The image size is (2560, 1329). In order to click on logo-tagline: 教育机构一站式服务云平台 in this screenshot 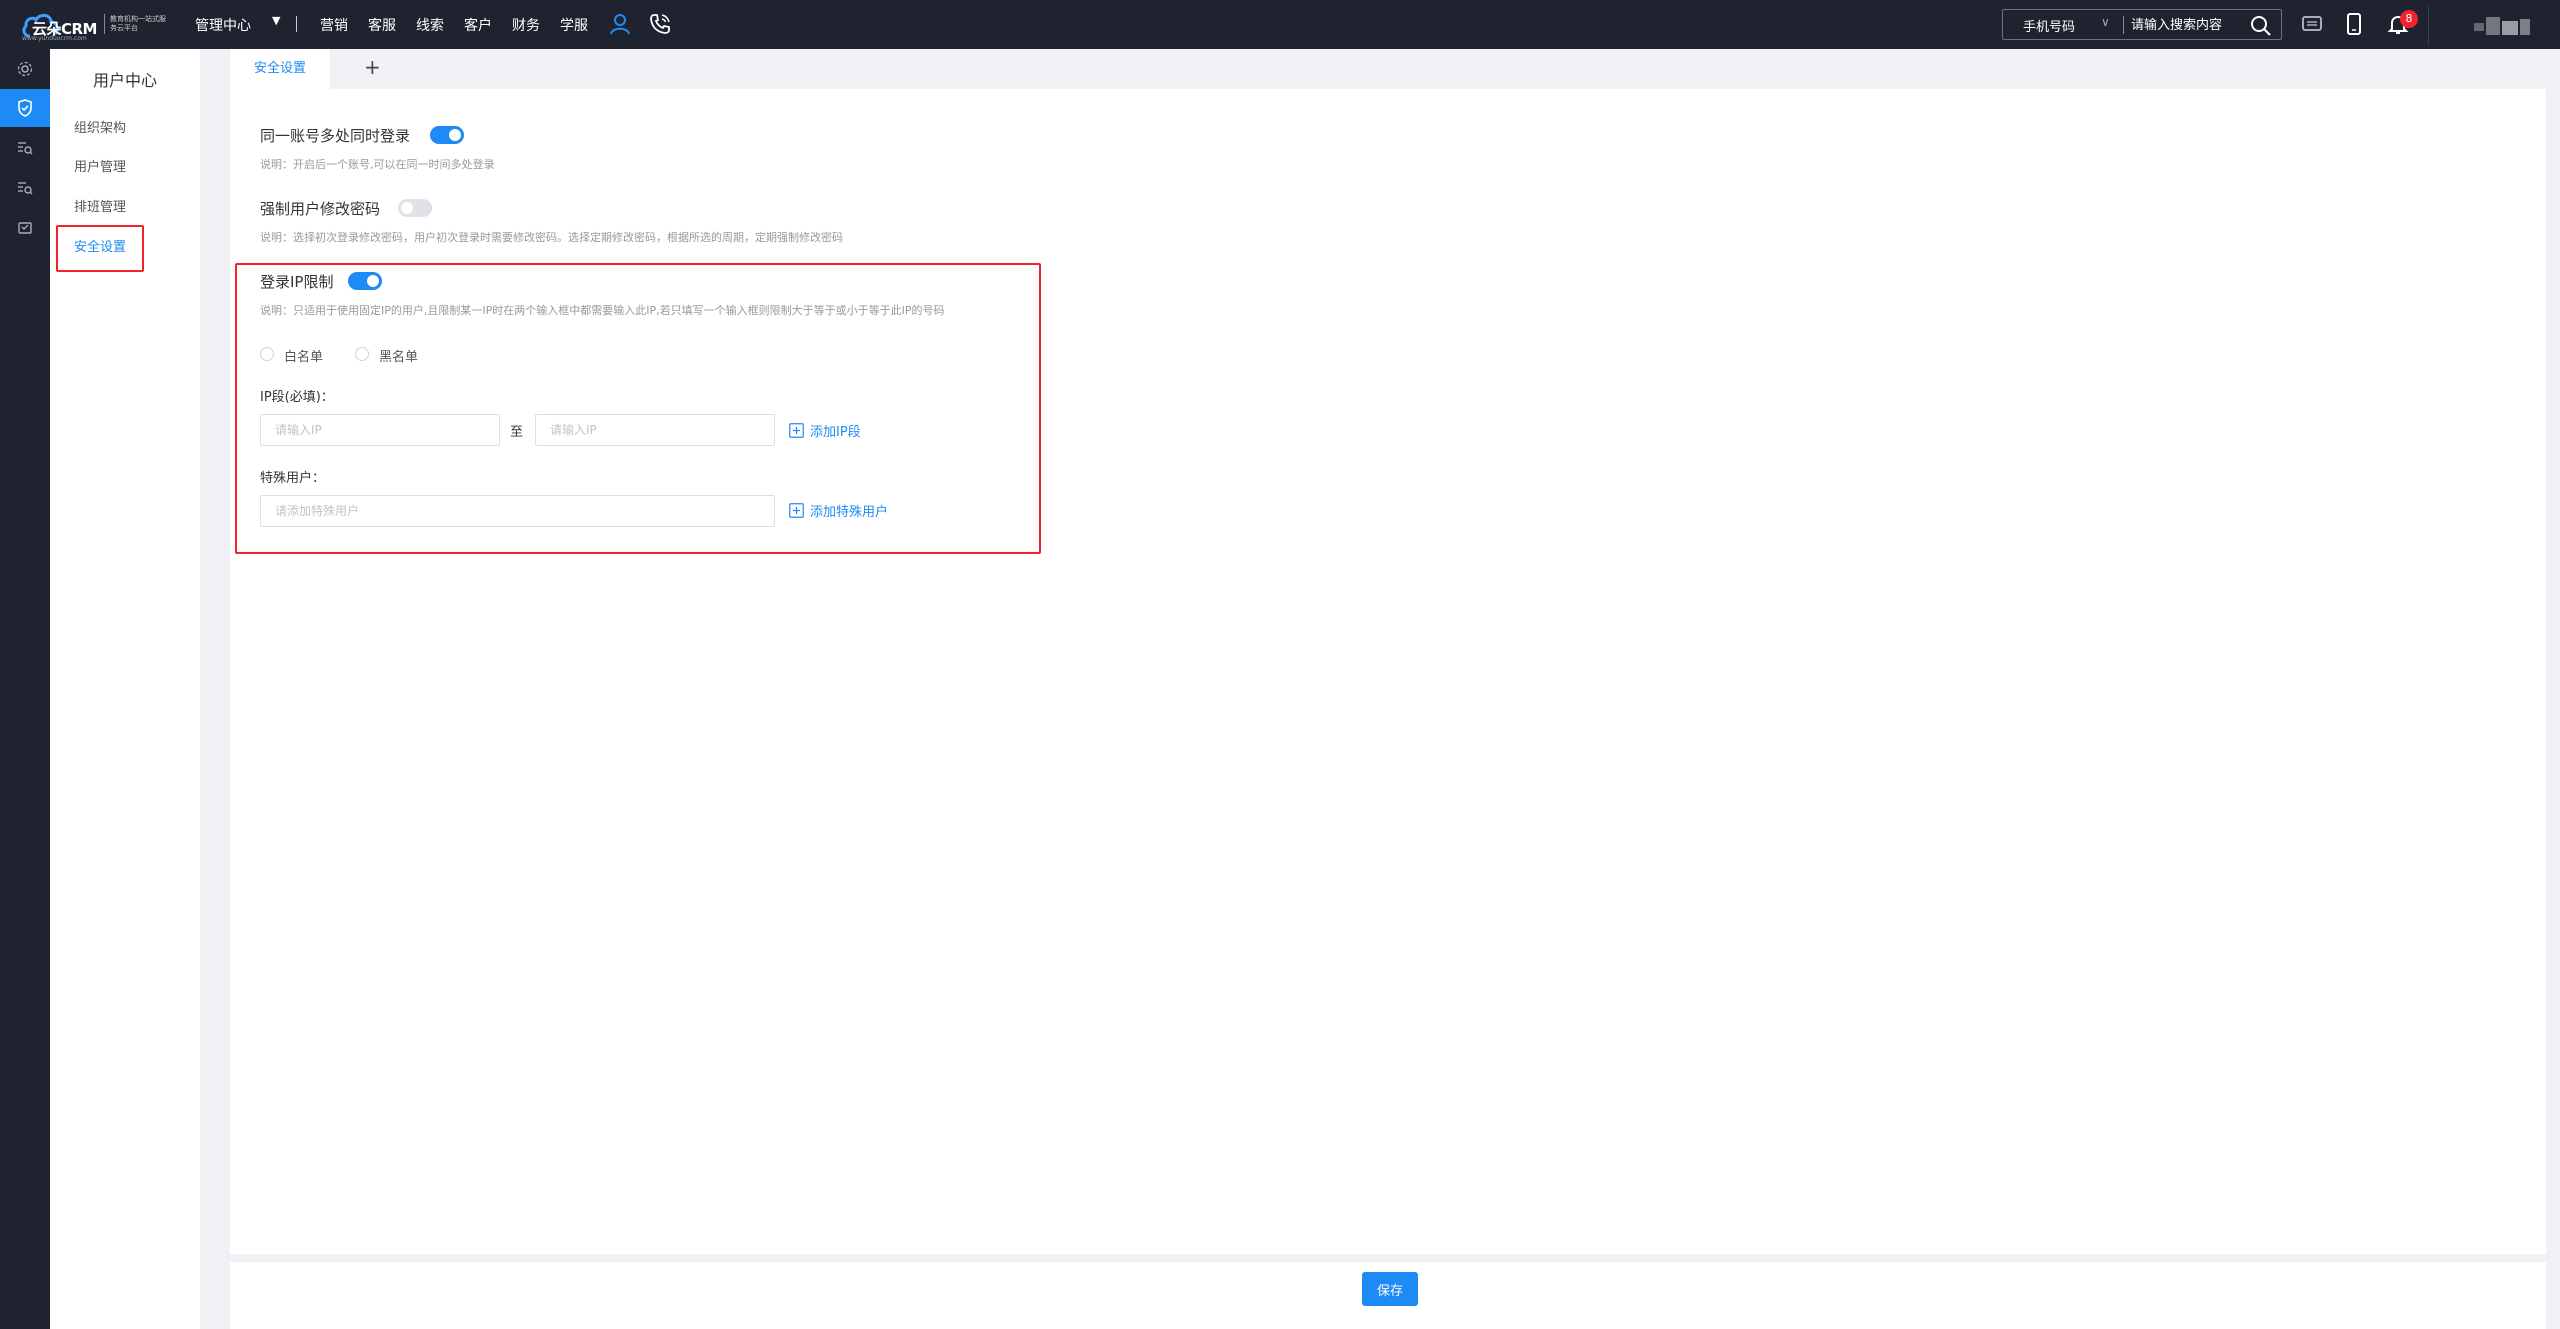, I will do `click(138, 23)`.